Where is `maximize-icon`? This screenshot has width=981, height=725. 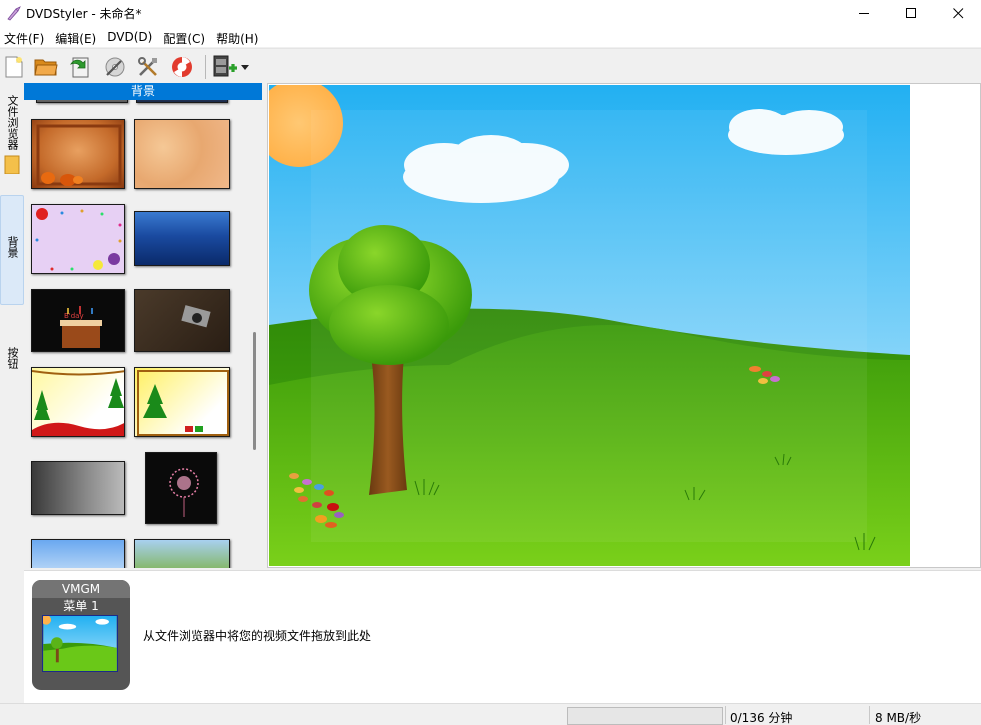 maximize-icon is located at coordinates (910, 12).